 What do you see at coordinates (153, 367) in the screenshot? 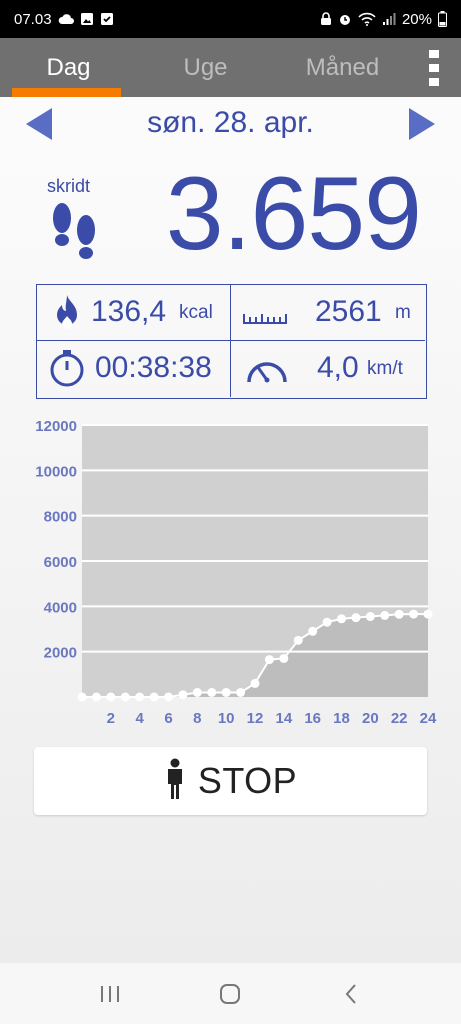
I see `duration-value: 00:38:38` at bounding box center [153, 367].